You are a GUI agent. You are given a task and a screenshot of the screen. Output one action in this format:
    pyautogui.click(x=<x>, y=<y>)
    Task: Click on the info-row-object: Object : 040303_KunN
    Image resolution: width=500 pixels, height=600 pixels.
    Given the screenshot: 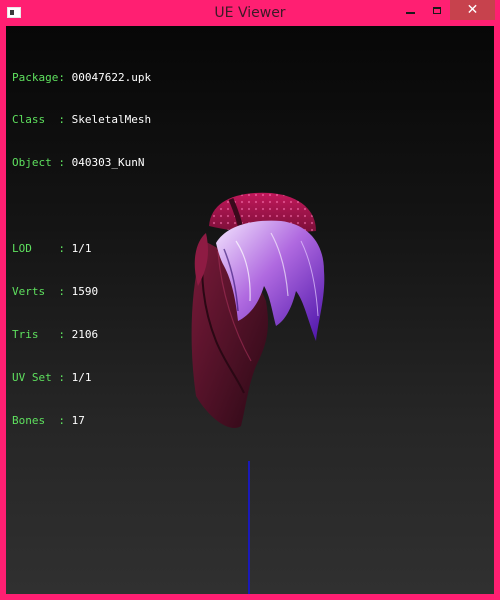 What is the action you would take?
    pyautogui.click(x=81, y=163)
    